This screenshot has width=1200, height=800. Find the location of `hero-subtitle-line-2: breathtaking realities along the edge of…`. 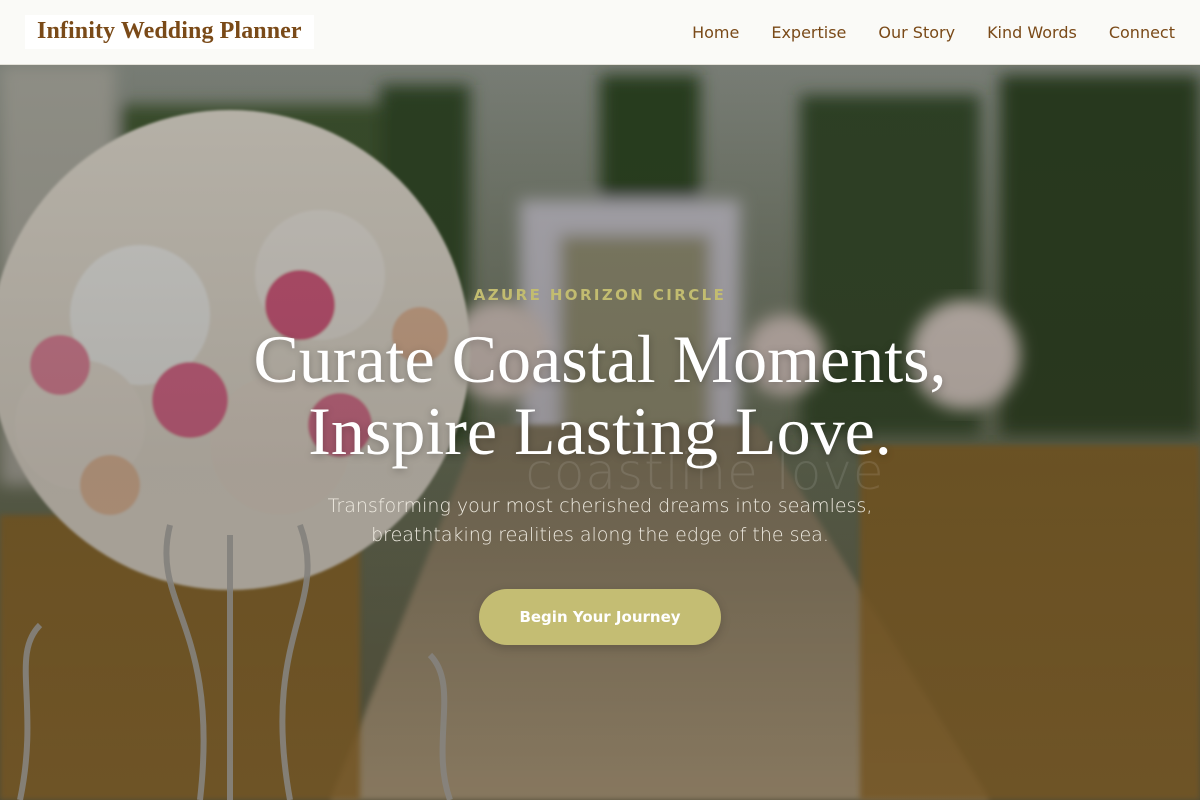

hero-subtitle-line-2: breathtaking realities along the edge of… is located at coordinates (600, 535).